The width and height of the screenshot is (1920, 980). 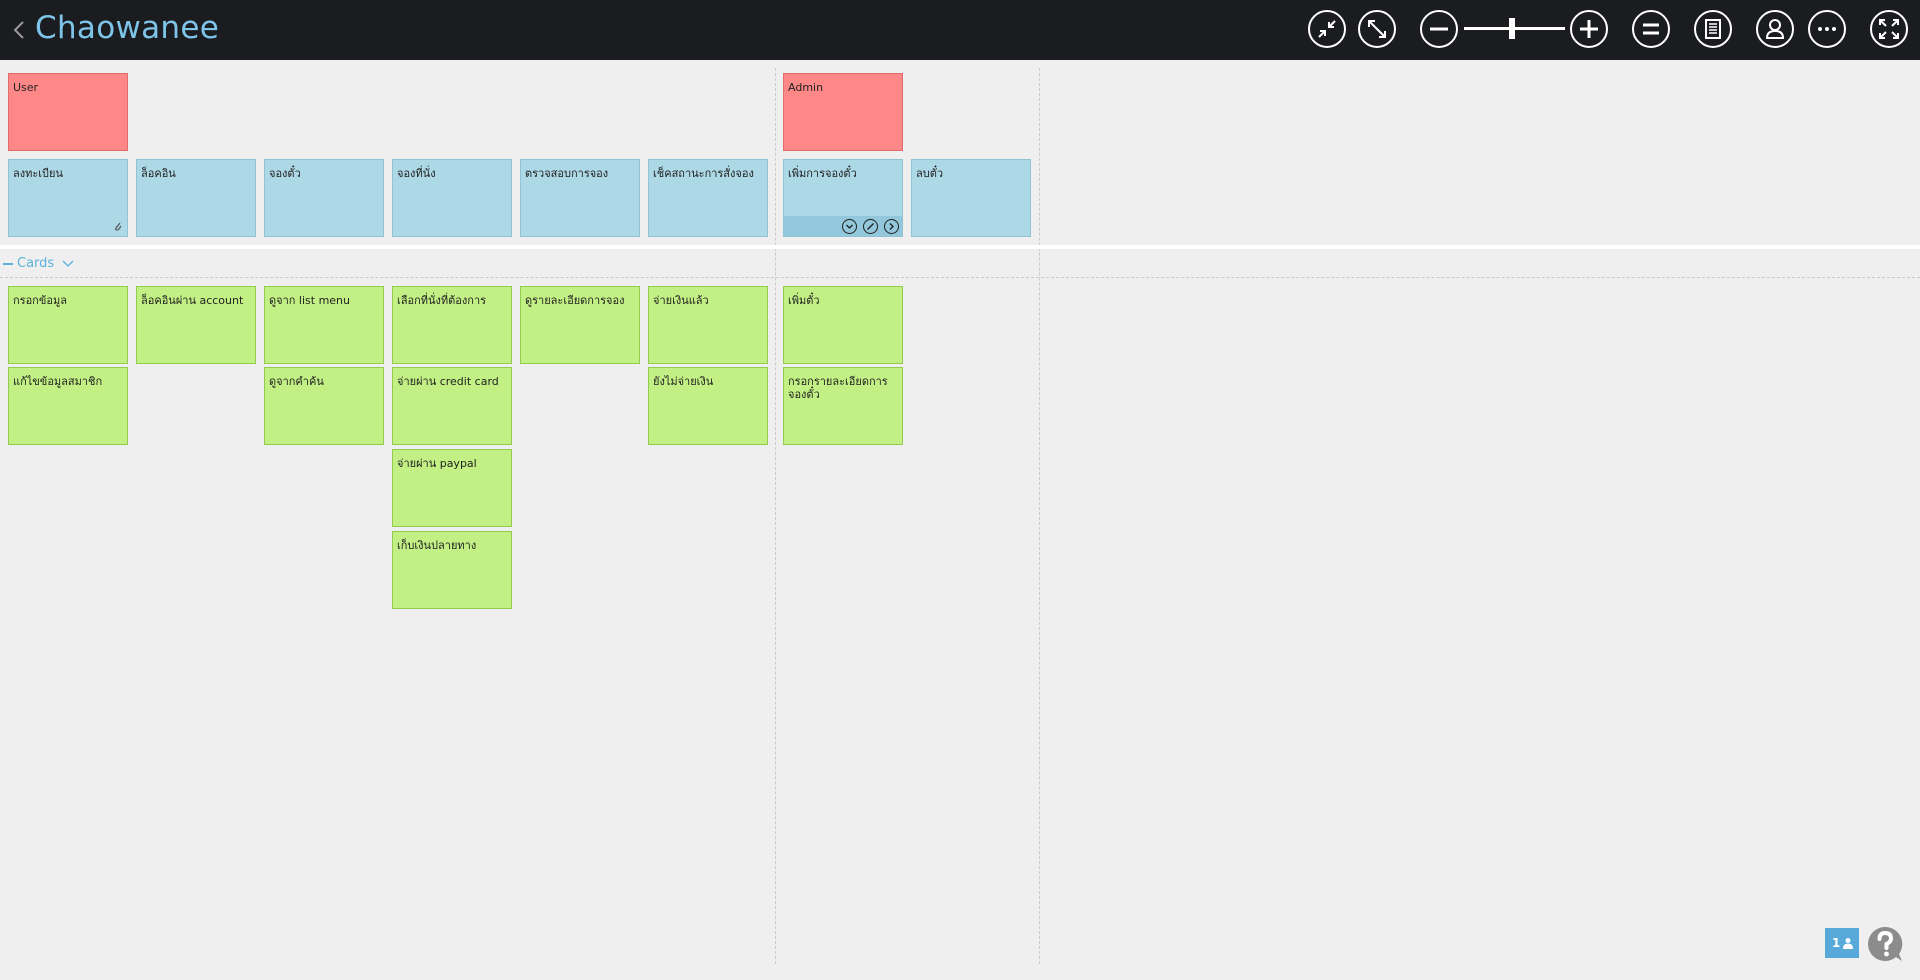 What do you see at coordinates (68, 198) in the screenshot?
I see `activity-card: ลงทะเบียน` at bounding box center [68, 198].